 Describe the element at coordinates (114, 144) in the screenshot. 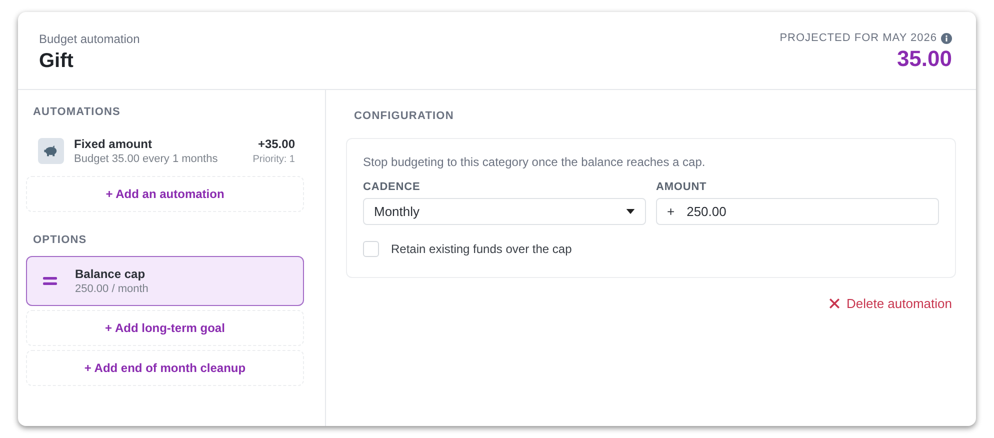

I see `automation-title: Fixed amount` at that location.